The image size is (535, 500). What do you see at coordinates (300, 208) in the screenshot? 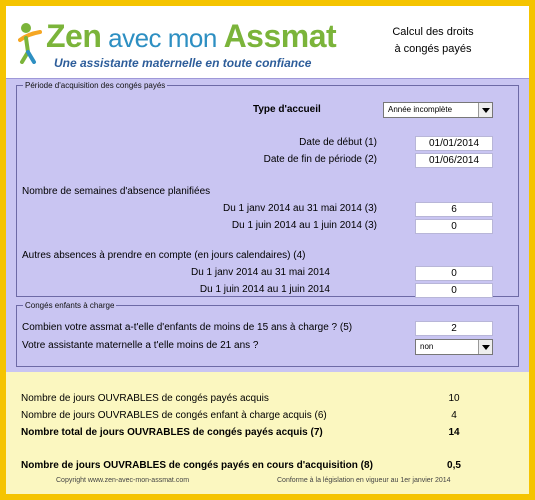
I see `weeks-row1-label: Du 1 janv 2014 au 31 mai 2014 (3)` at bounding box center [300, 208].